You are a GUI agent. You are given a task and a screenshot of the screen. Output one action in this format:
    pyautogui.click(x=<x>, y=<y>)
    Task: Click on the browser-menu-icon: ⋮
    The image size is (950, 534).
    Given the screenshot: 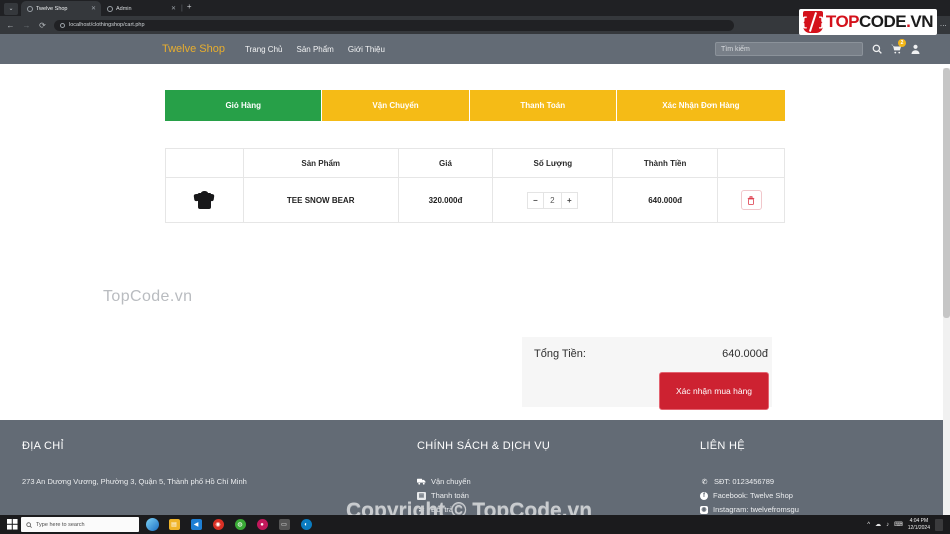 What is the action you would take?
    pyautogui.click(x=942, y=25)
    